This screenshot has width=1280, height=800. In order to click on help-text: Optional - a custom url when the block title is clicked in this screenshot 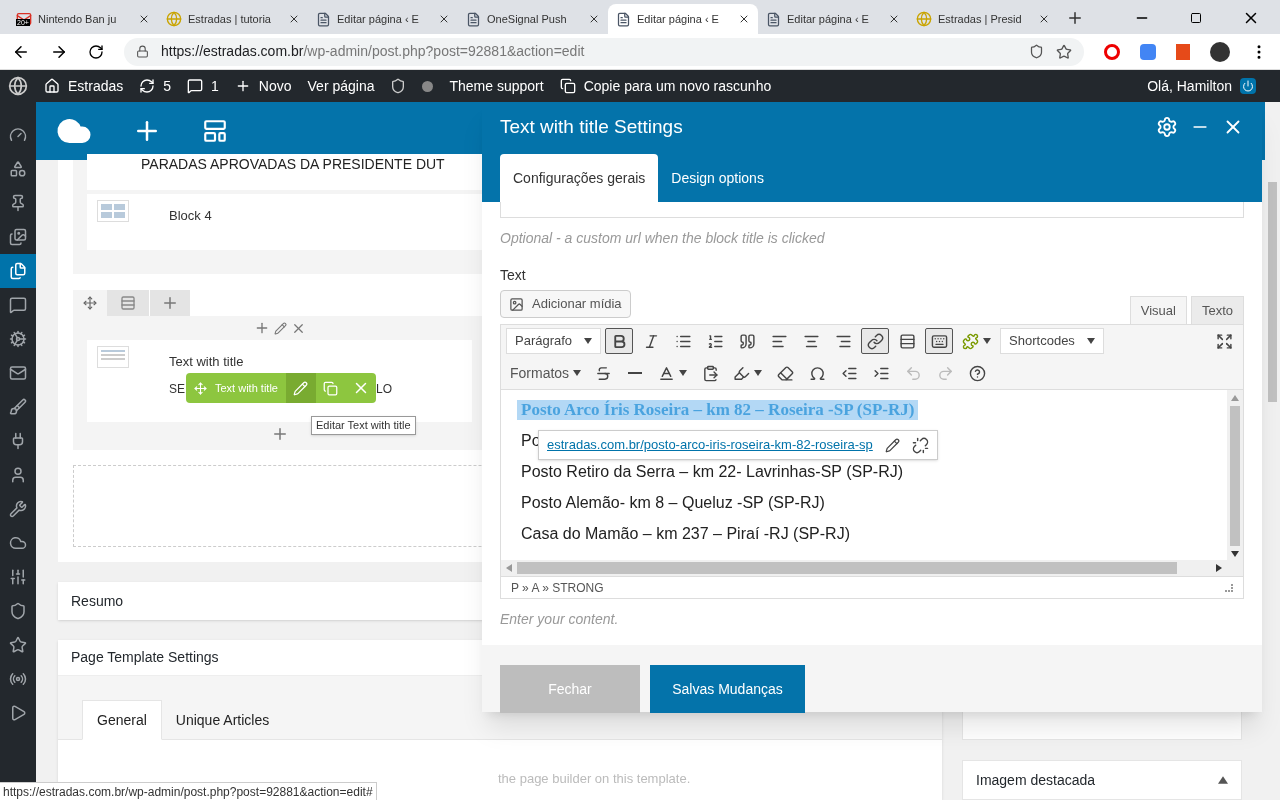, I will do `click(663, 238)`.